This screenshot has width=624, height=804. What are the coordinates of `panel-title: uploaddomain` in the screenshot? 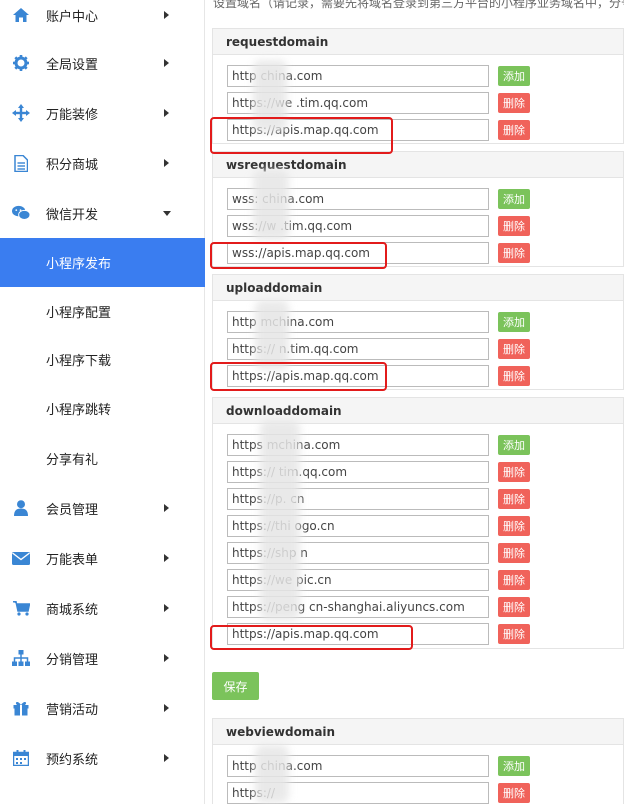 It's located at (418, 288).